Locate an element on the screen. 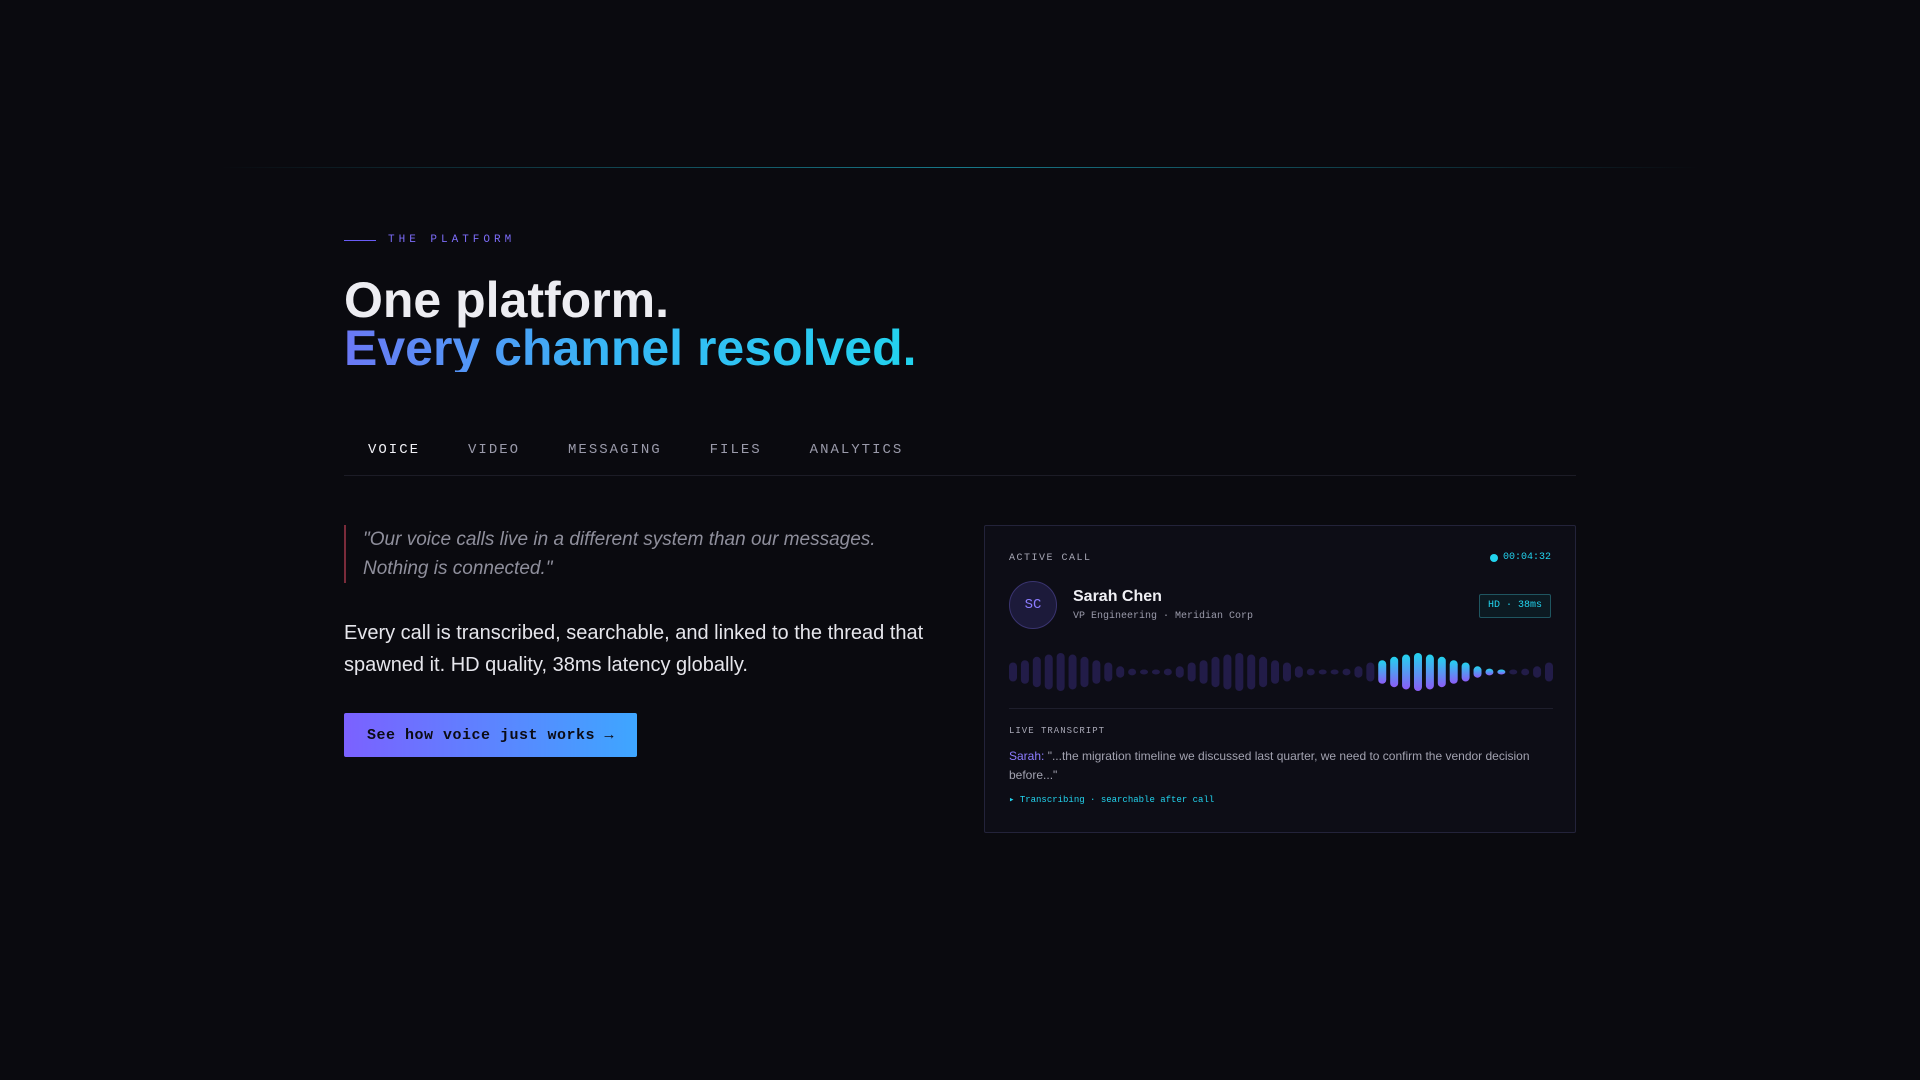 Image resolution: width=1920 pixels, height=1080 pixels. tab-voice: VOICE is located at coordinates (394, 452).